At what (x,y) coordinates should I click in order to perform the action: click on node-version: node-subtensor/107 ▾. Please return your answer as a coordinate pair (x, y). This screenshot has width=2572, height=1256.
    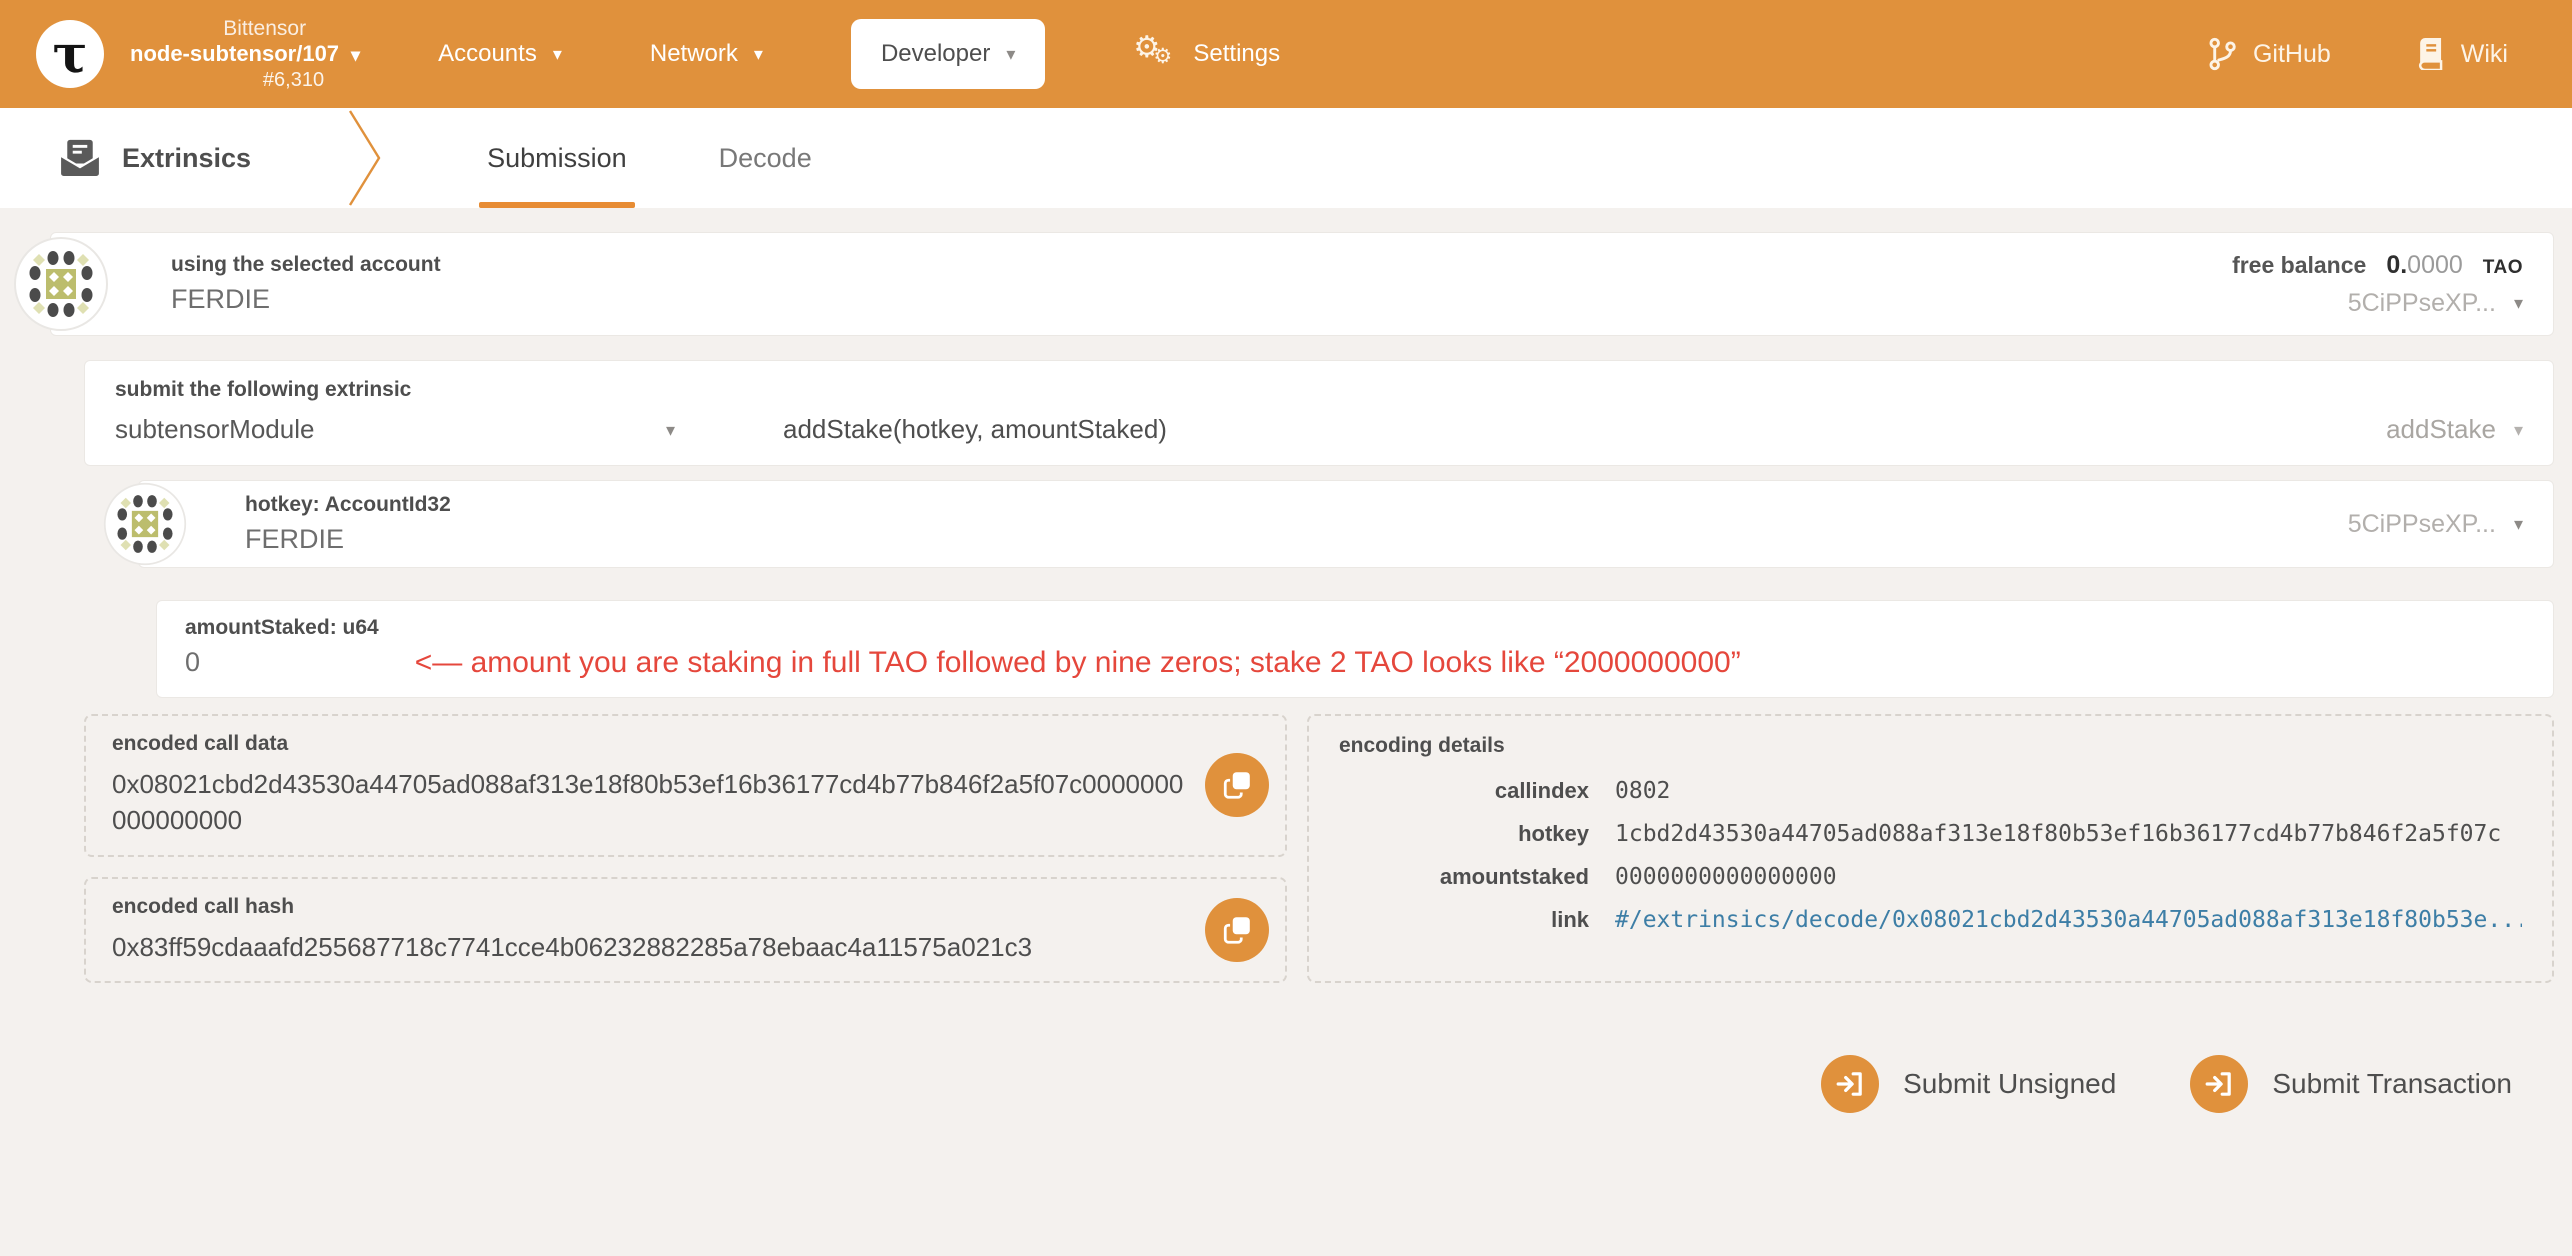
    Looking at the image, I should click on (245, 54).